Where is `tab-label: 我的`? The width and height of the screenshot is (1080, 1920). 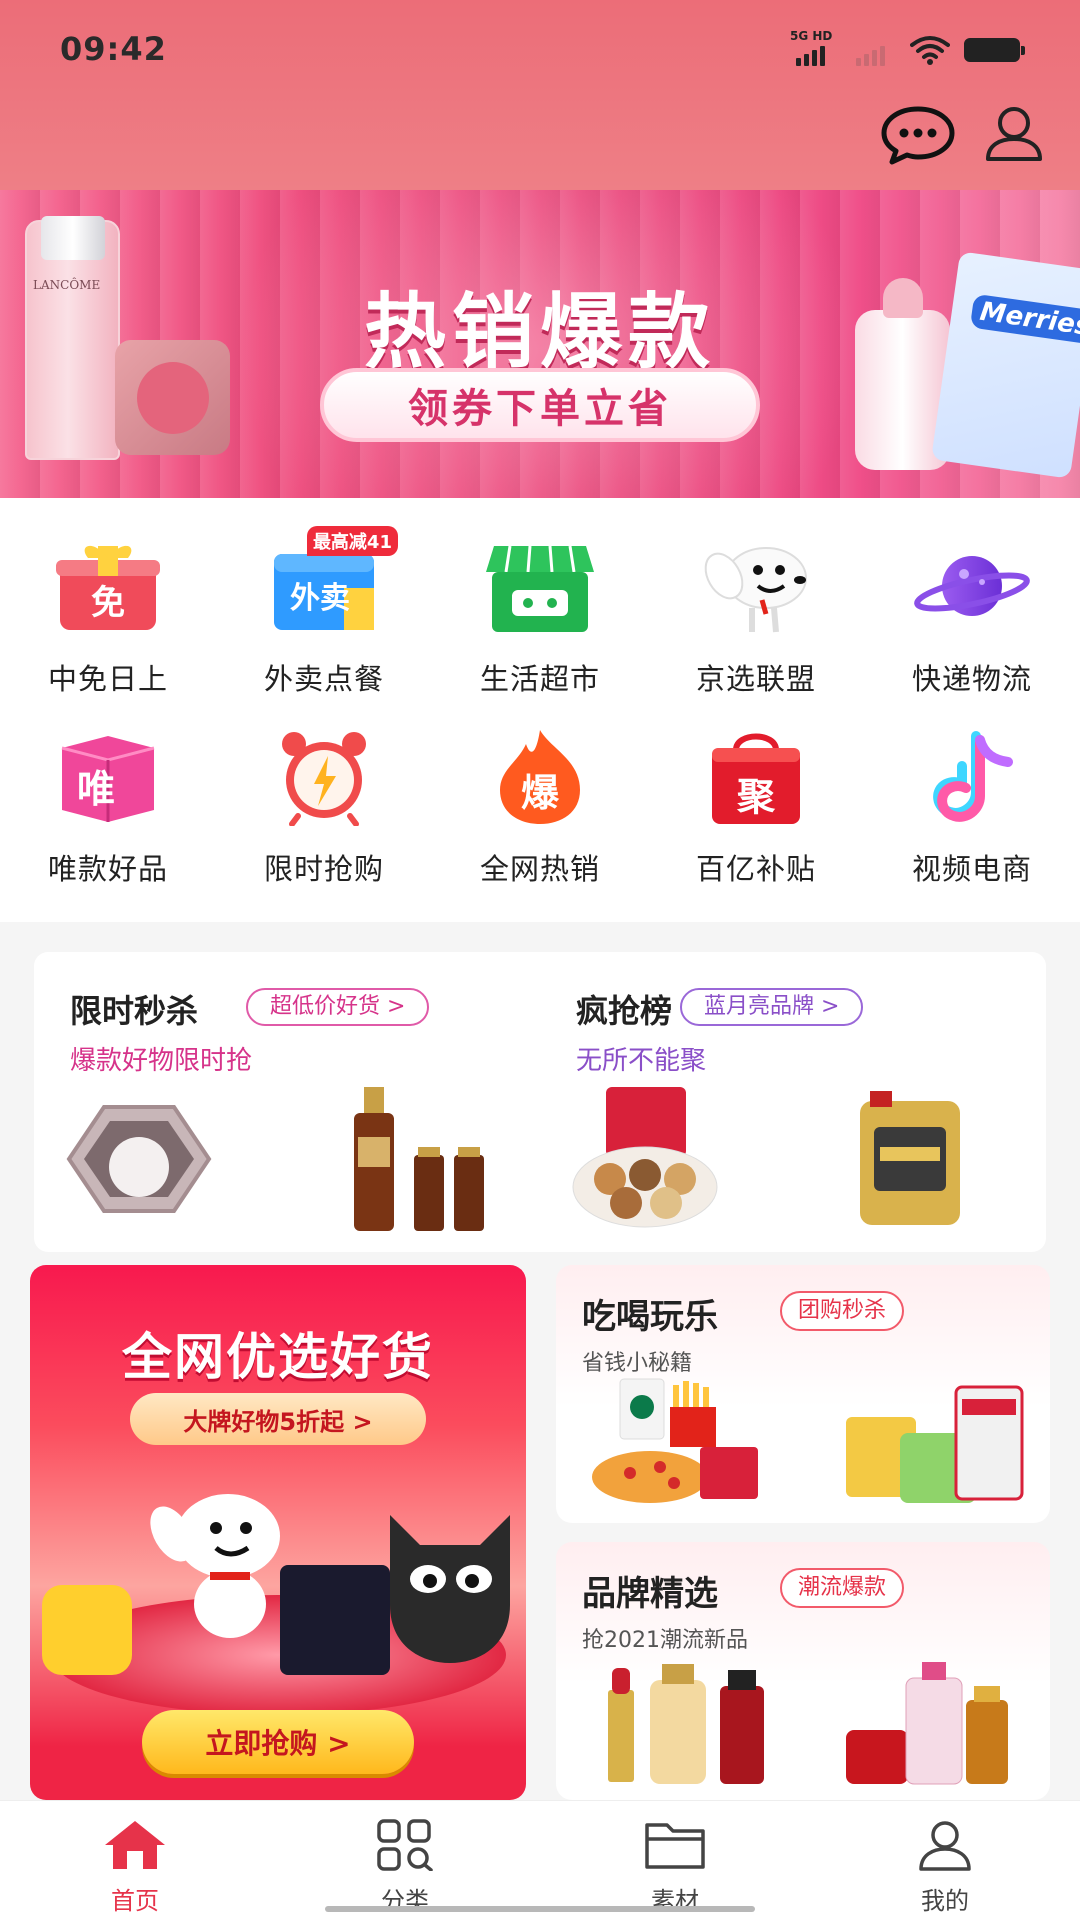 tab-label: 我的 is located at coordinates (945, 1901).